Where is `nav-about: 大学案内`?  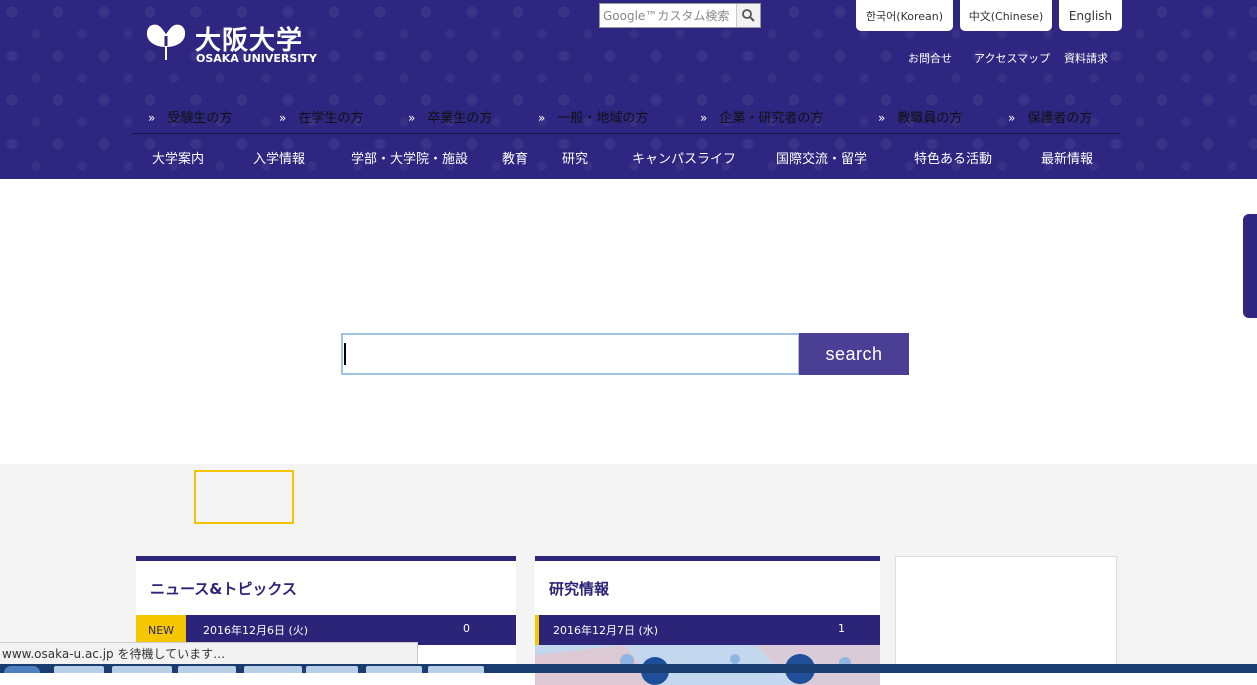 nav-about: 大学案内 is located at coordinates (178, 157).